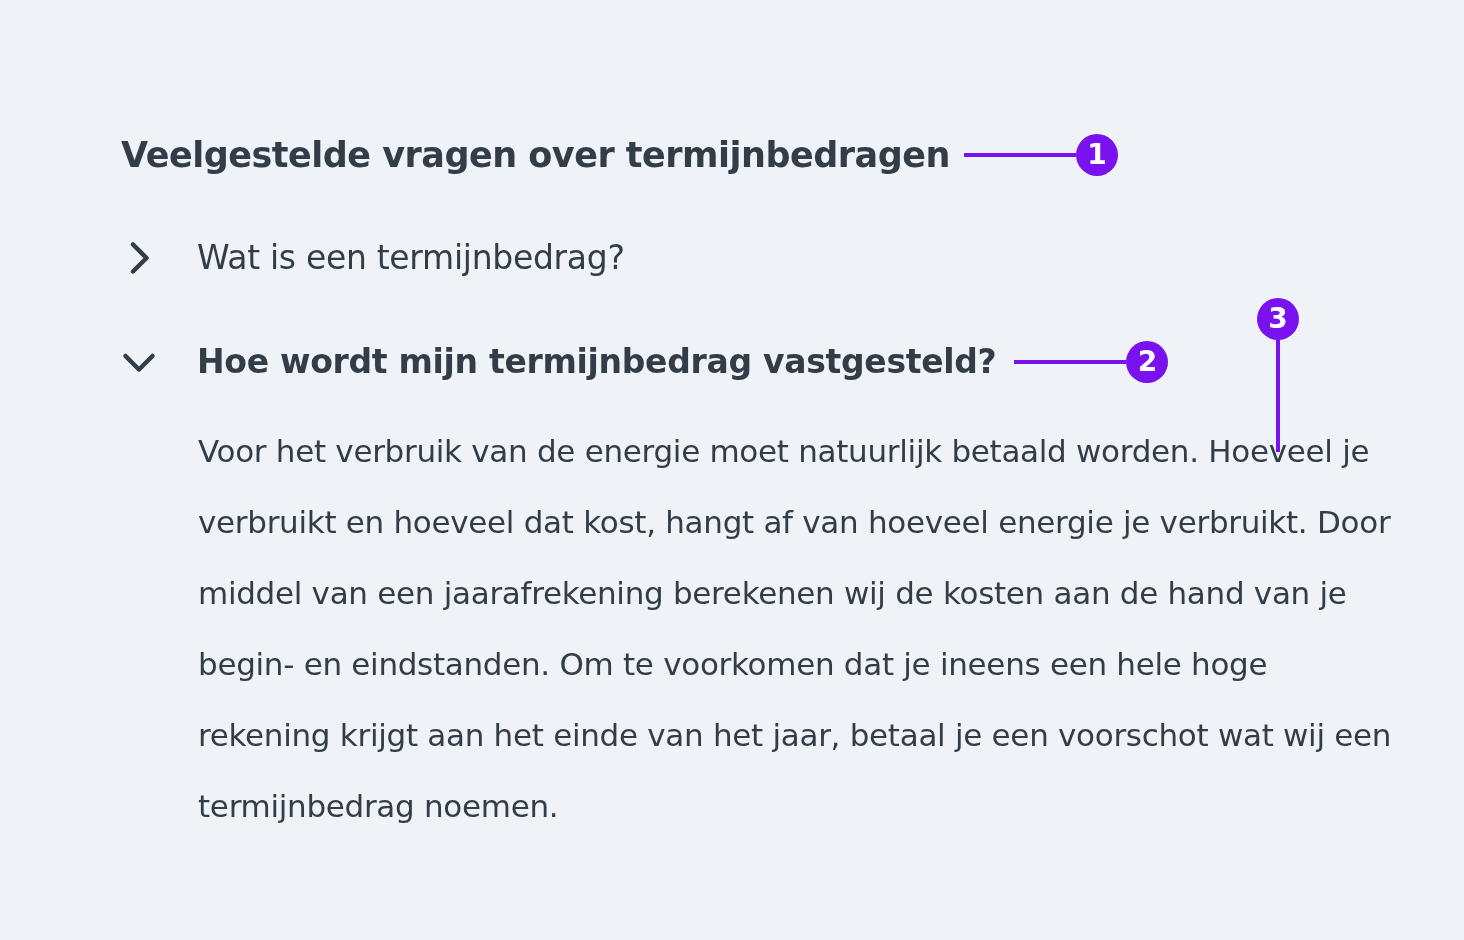  I want to click on faq-question: Hoe wordt mijn termijnbedrag vastgesteld?, so click(559, 362).